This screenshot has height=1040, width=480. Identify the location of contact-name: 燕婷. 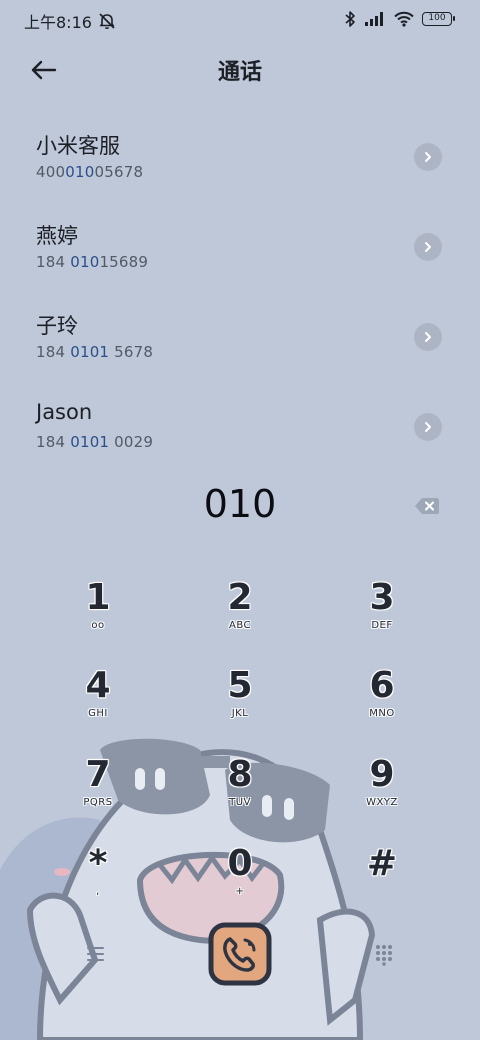
(57, 236).